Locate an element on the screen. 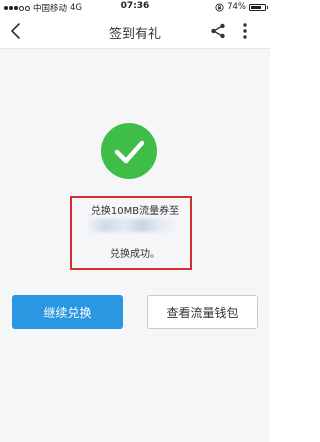 The image size is (320, 442). nav-bar: 签到有礼 is located at coordinates (135, 31).